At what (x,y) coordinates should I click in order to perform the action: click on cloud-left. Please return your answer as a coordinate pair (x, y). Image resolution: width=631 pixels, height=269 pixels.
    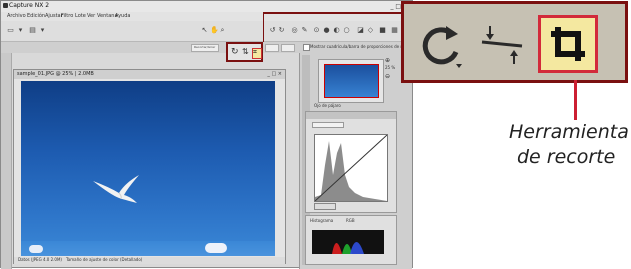
    Looking at the image, I should click on (36, 249).